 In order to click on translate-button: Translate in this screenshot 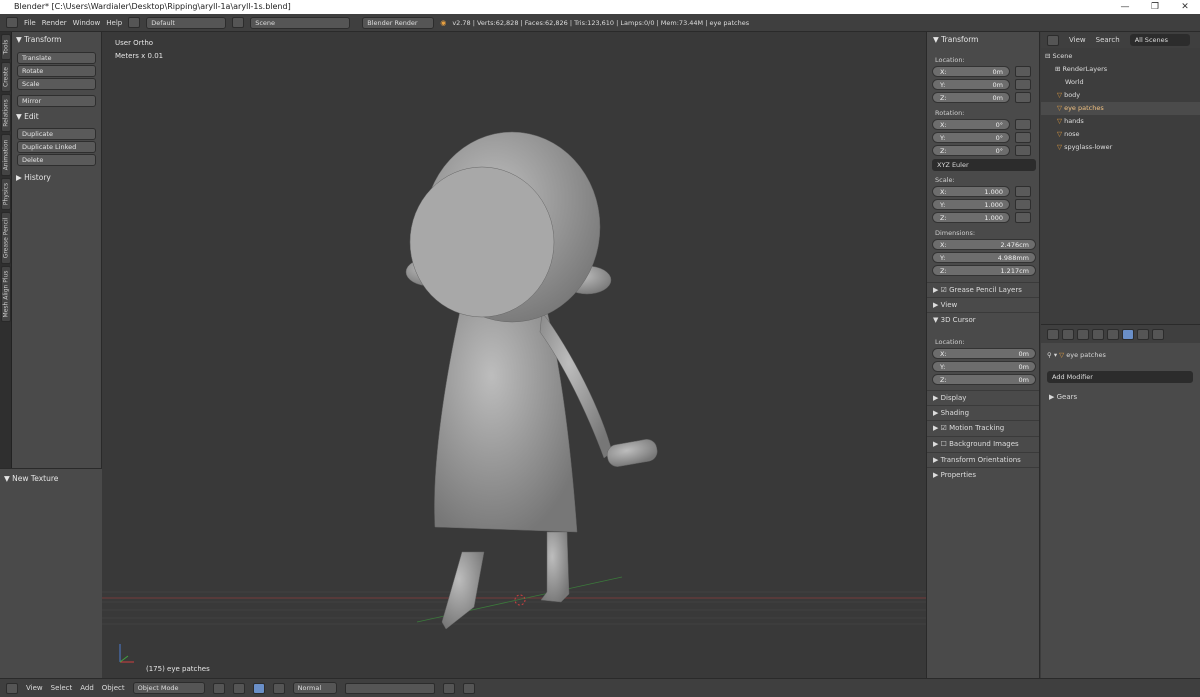, I will do `click(56, 58)`.